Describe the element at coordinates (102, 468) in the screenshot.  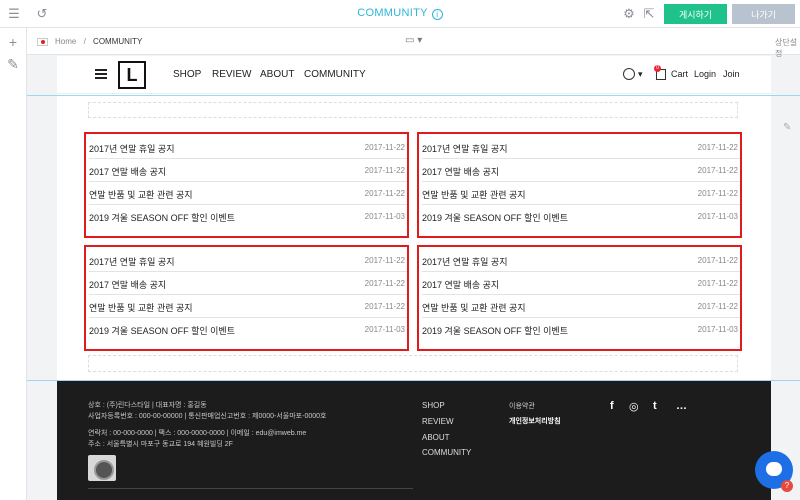
I see `certification-badge` at that location.